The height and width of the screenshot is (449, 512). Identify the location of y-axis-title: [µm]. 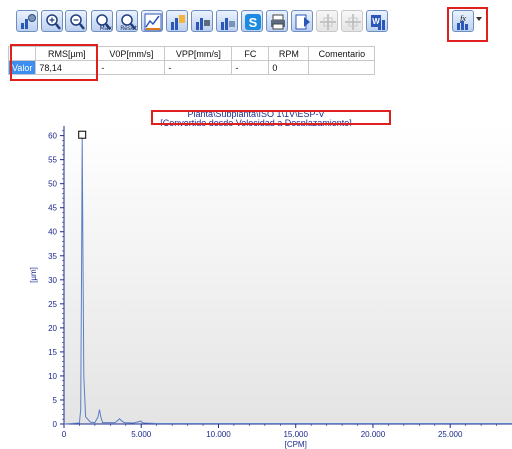
(33, 275).